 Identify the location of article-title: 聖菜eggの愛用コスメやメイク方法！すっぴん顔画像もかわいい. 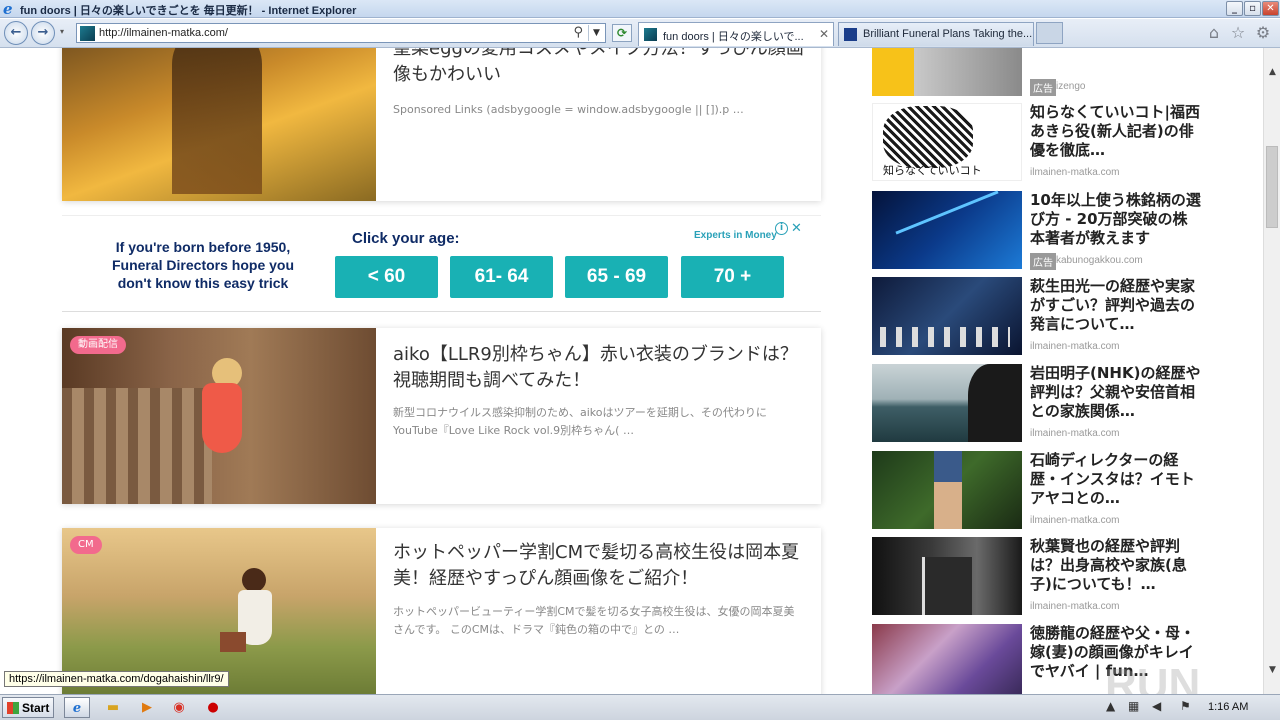
(599, 68).